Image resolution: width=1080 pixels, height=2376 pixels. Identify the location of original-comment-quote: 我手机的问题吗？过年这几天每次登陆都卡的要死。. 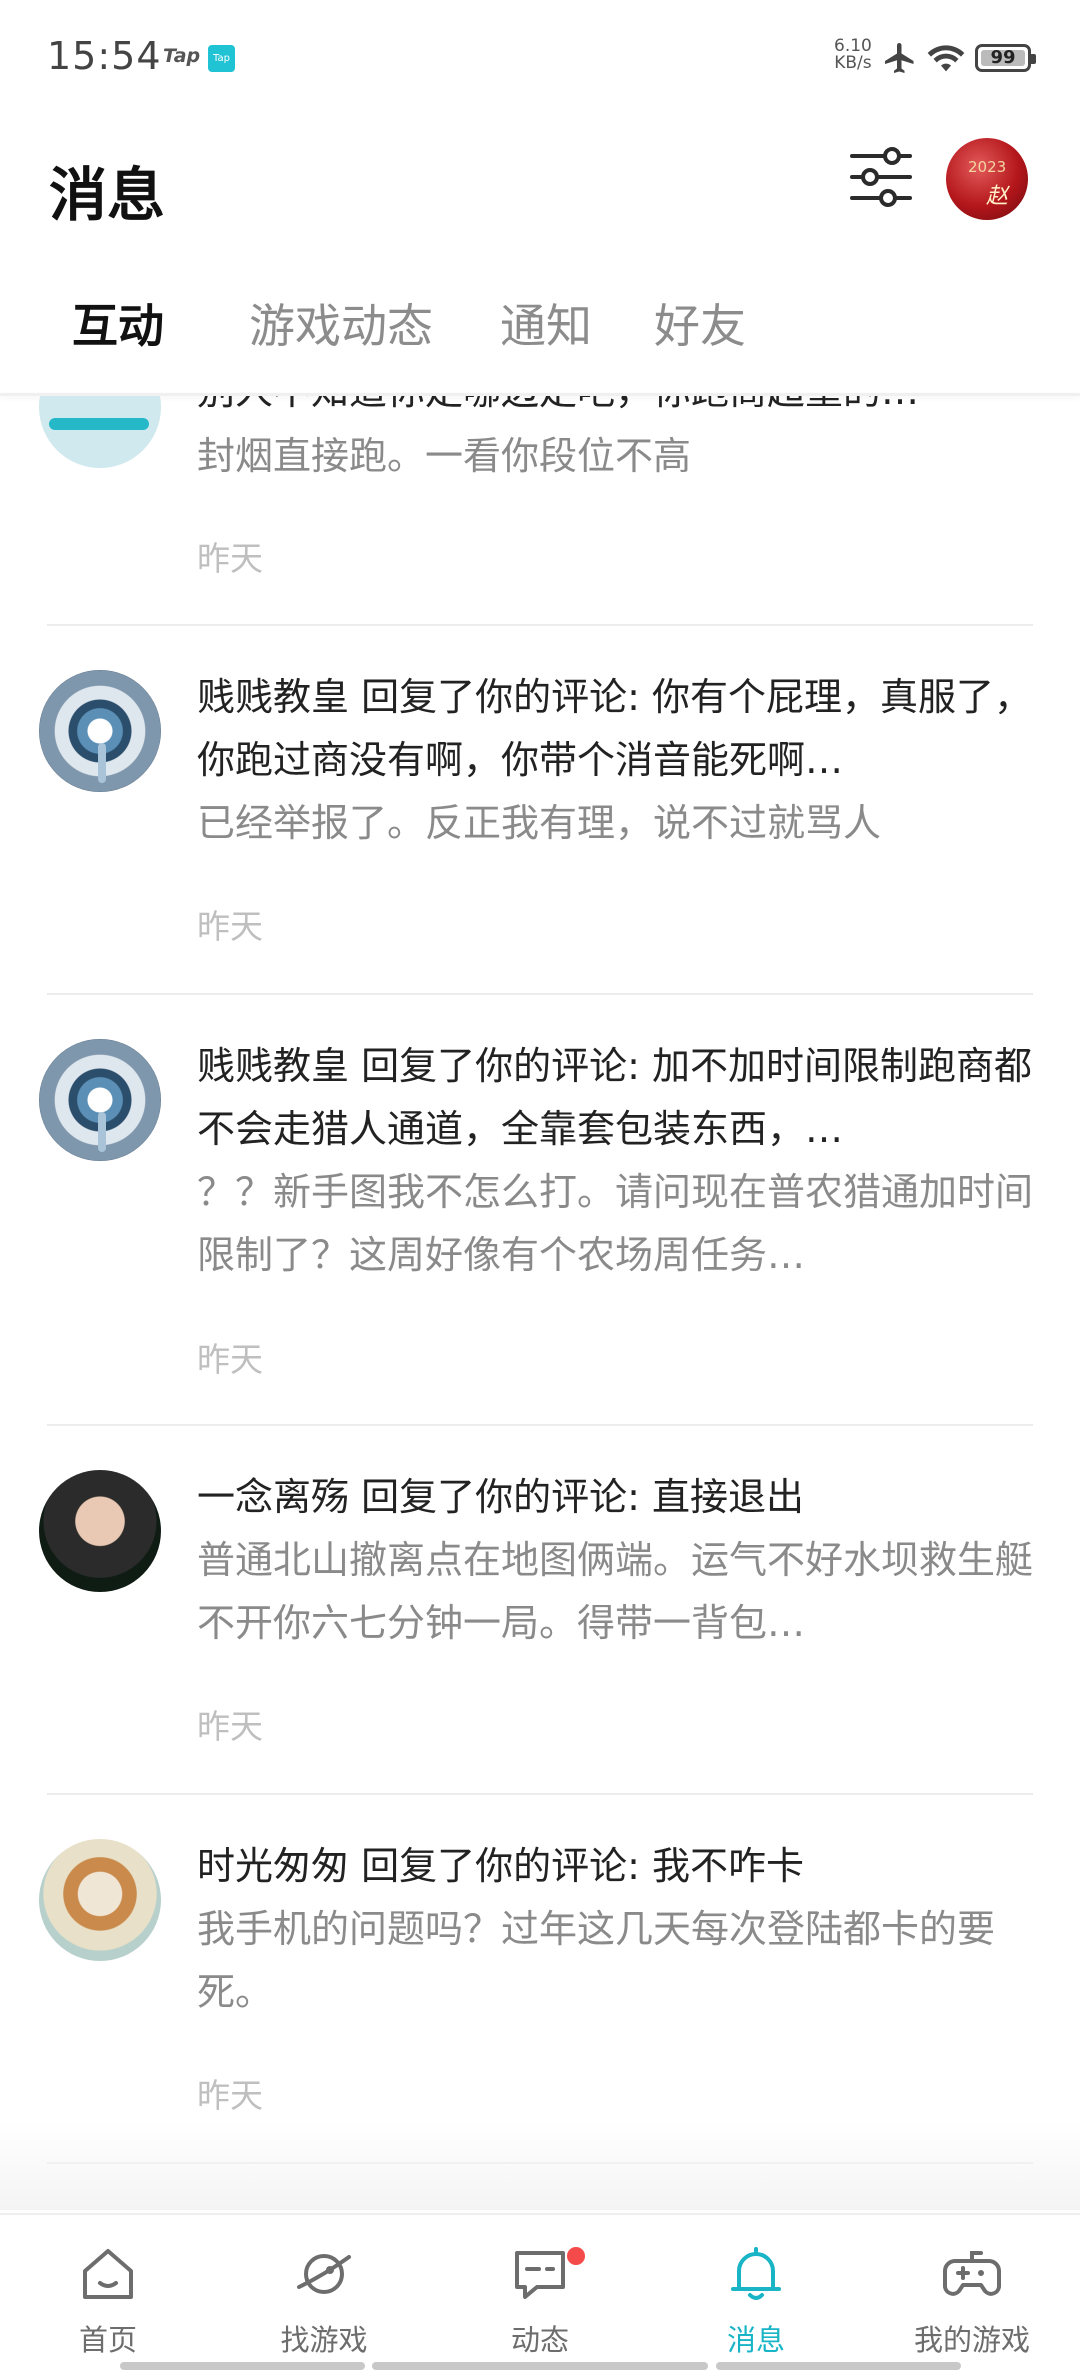
(596, 1960).